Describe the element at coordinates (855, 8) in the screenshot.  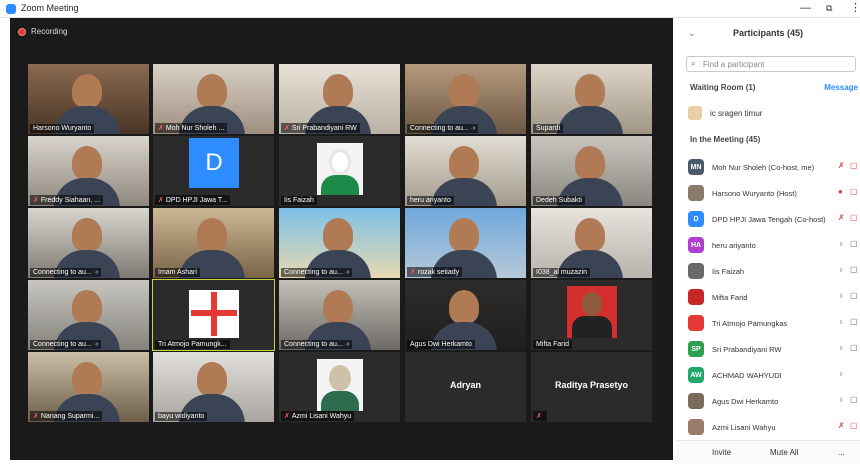
I see `more-options-icon: ⋮` at that location.